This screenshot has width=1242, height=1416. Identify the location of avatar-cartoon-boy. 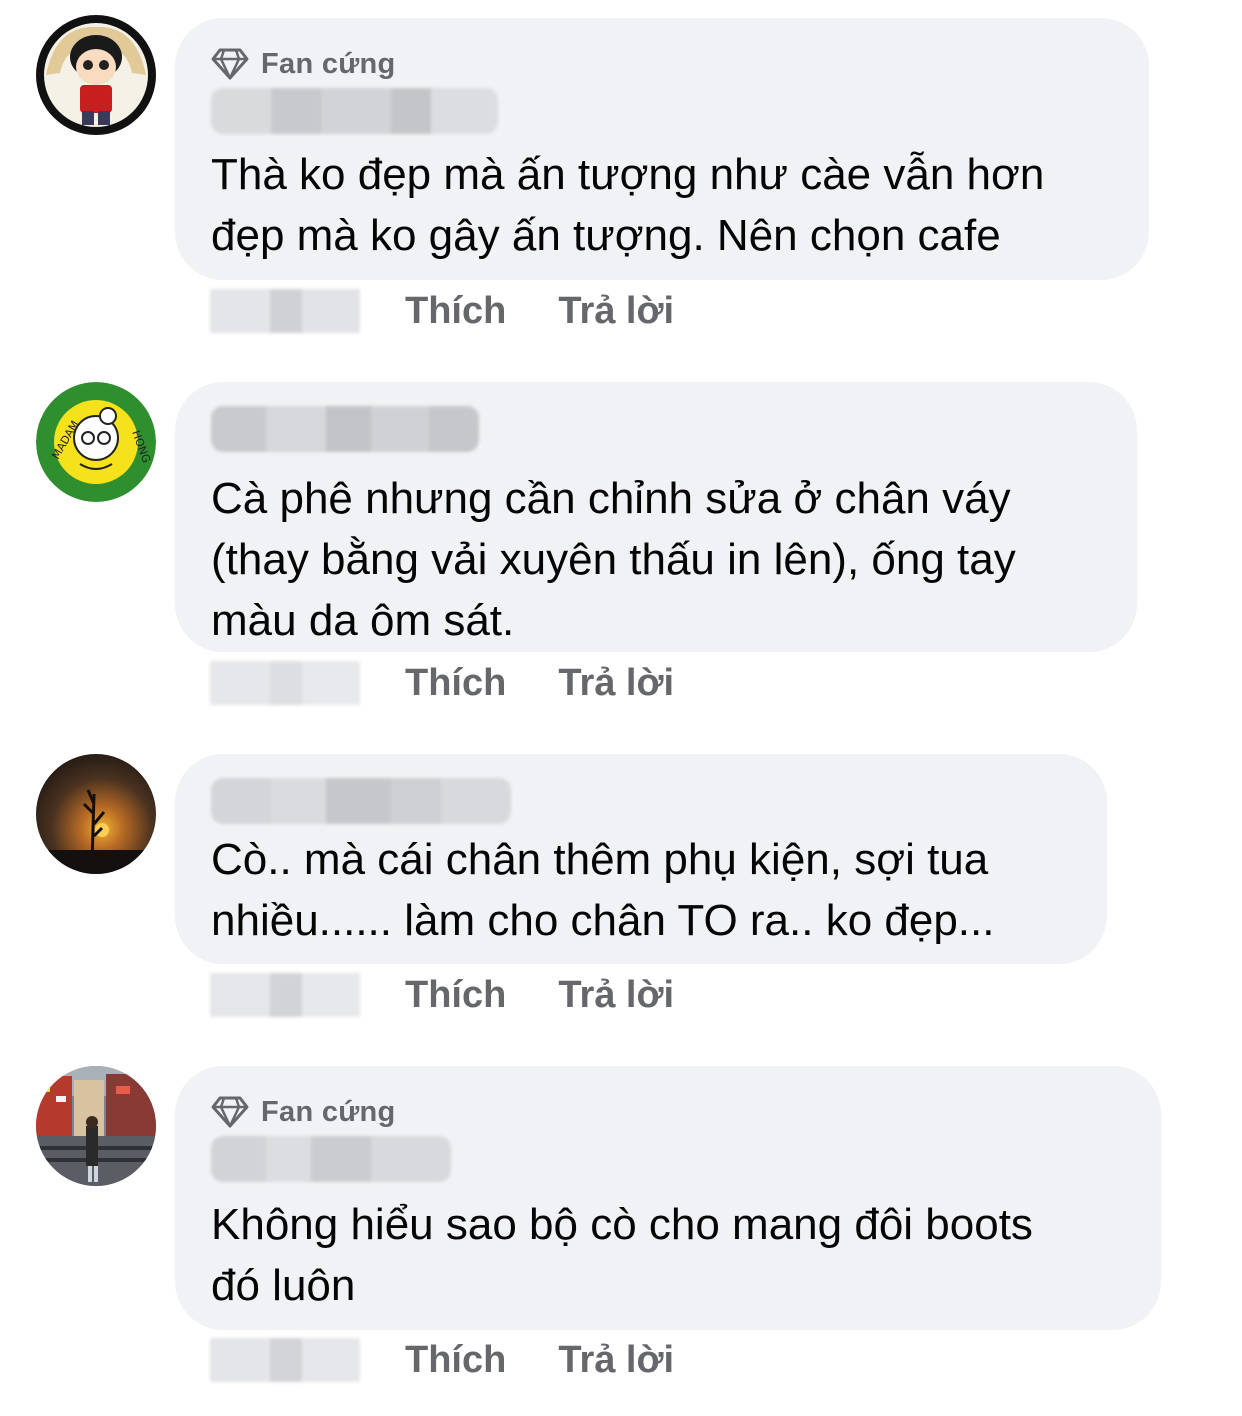
(96, 75).